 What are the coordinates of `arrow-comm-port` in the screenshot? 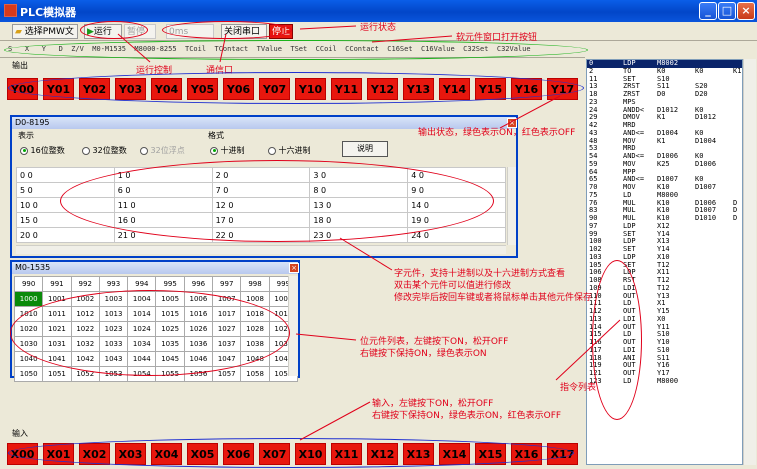 It's located at (223, 48).